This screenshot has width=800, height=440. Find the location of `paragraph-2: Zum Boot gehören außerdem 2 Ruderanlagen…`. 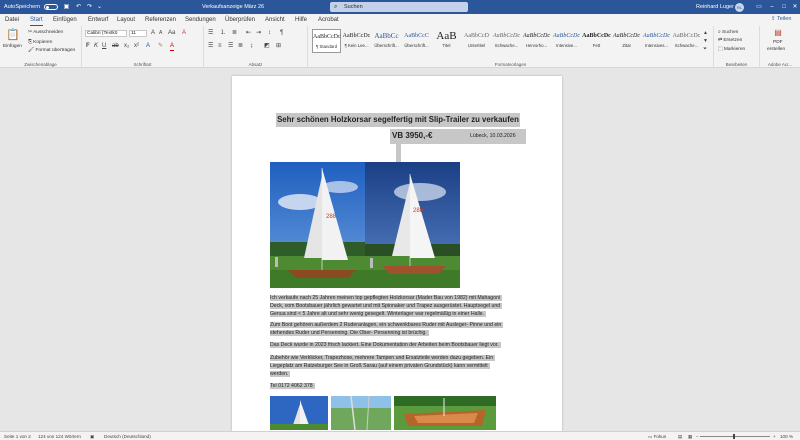

paragraph-2: Zum Boot gehören außerdem 2 Ruderanlagen… is located at coordinates (387, 329).